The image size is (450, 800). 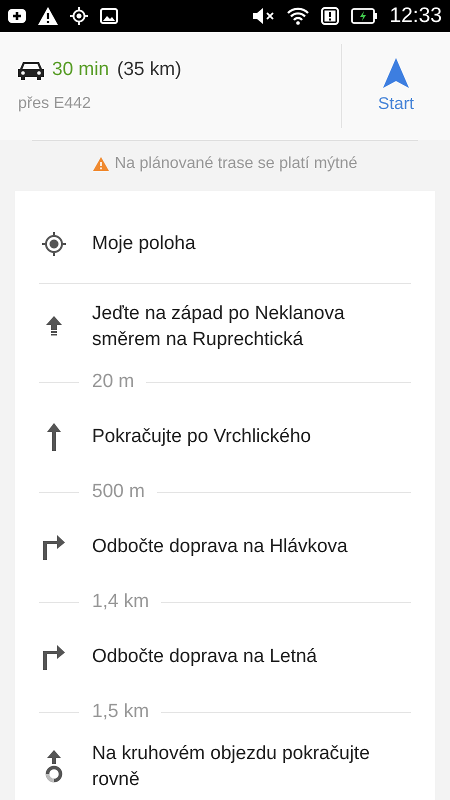 I want to click on my-location-icon, so click(x=53, y=244).